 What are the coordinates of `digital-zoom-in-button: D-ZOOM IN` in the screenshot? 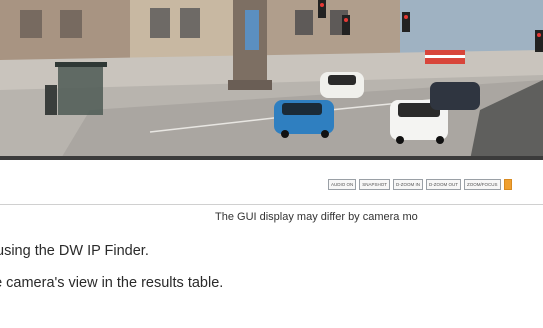 It's located at (408, 184).